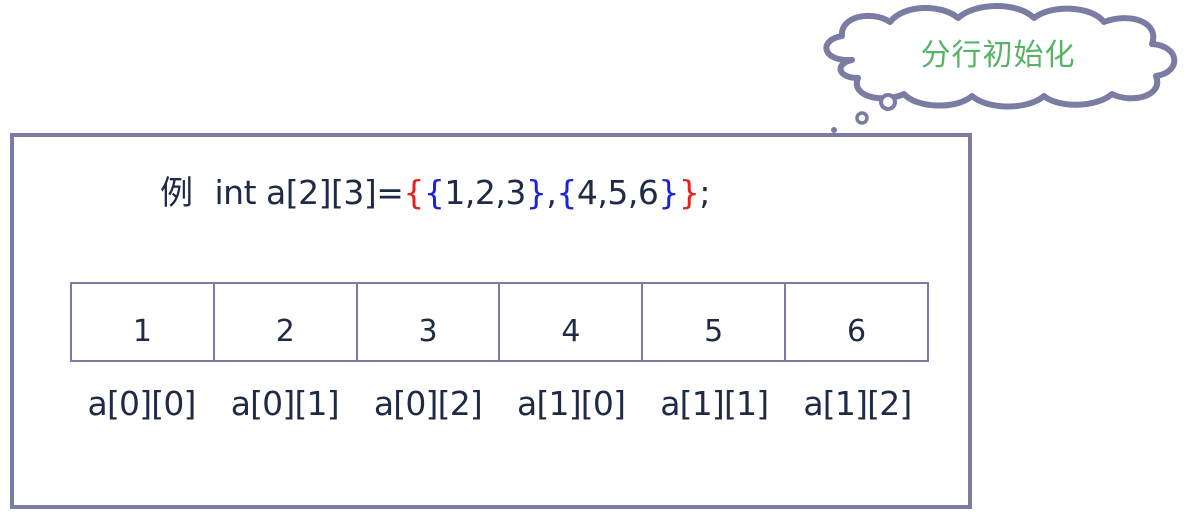  I want to click on element-label: a[0][2], so click(428, 403).